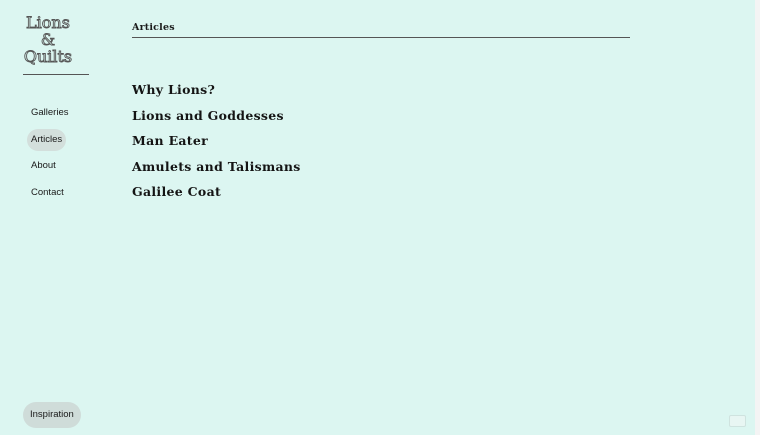 The image size is (760, 435). I want to click on sidebar-item-about: About, so click(43, 166).